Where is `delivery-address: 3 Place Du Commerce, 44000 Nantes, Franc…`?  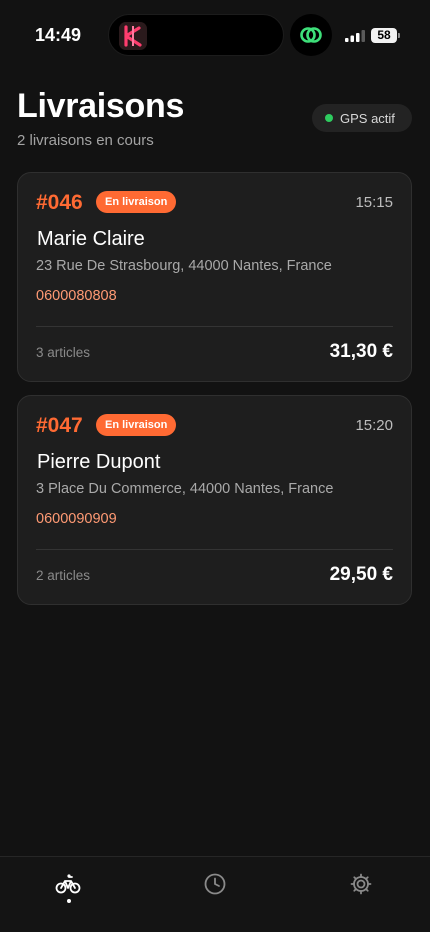 delivery-address: 3 Place Du Commerce, 44000 Nantes, Franc… is located at coordinates (184, 489).